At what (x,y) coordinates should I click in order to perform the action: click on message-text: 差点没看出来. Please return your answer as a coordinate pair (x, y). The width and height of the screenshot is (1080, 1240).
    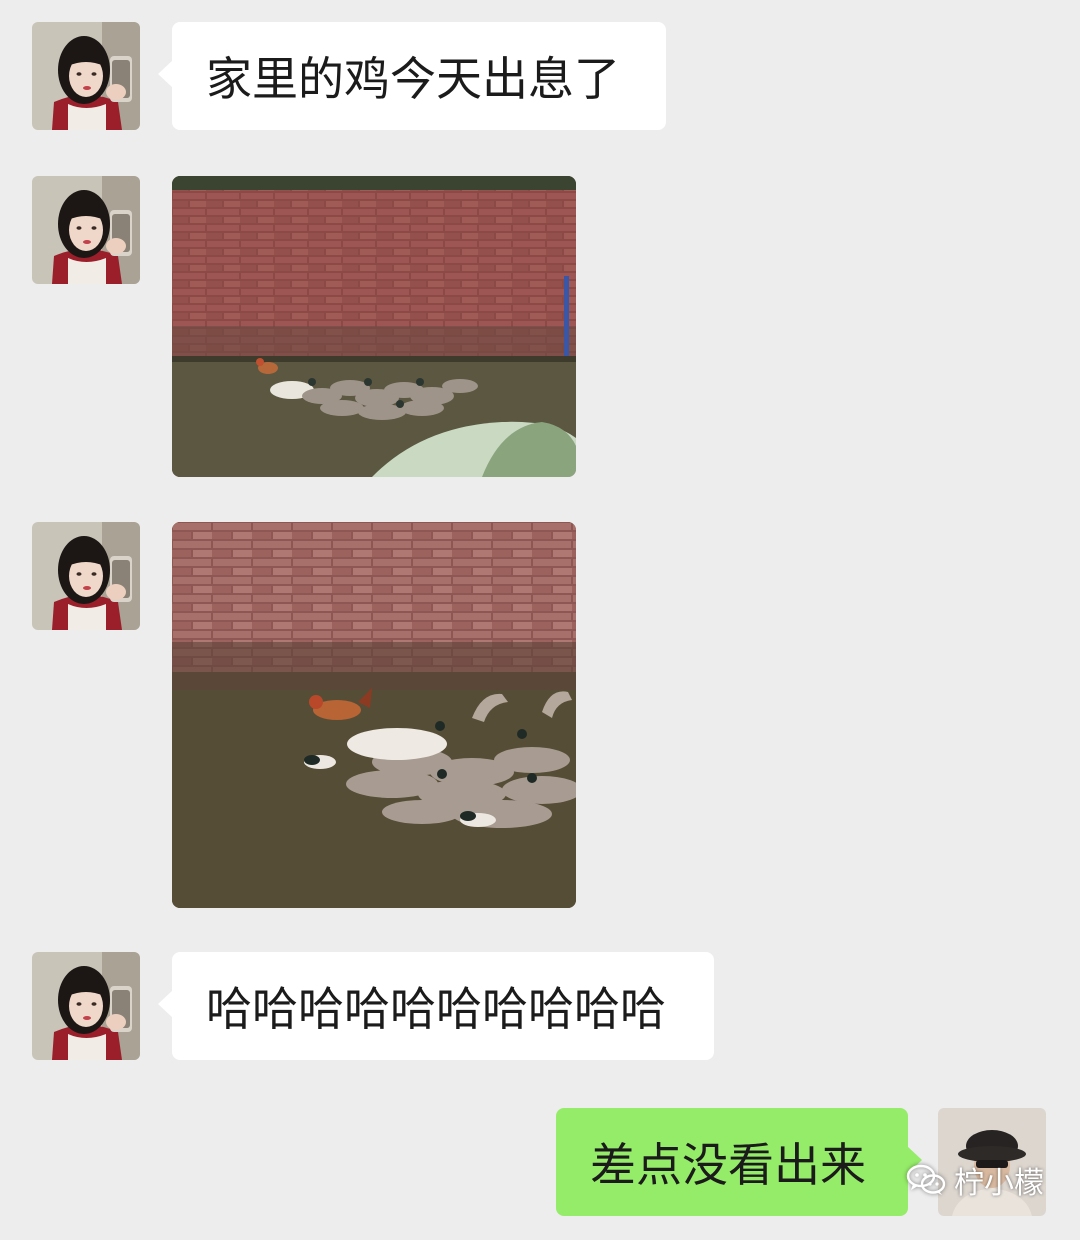
    Looking at the image, I should click on (728, 1165).